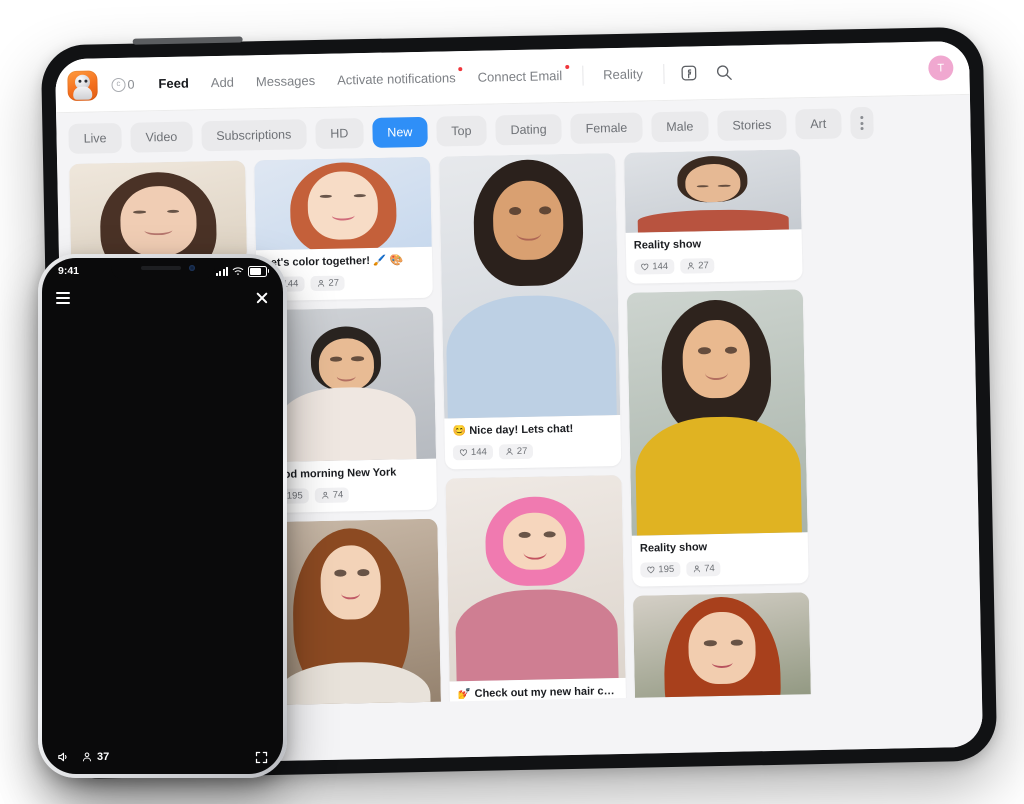  What do you see at coordinates (95, 757) in the screenshot?
I see `live-viewer-count: 37` at bounding box center [95, 757].